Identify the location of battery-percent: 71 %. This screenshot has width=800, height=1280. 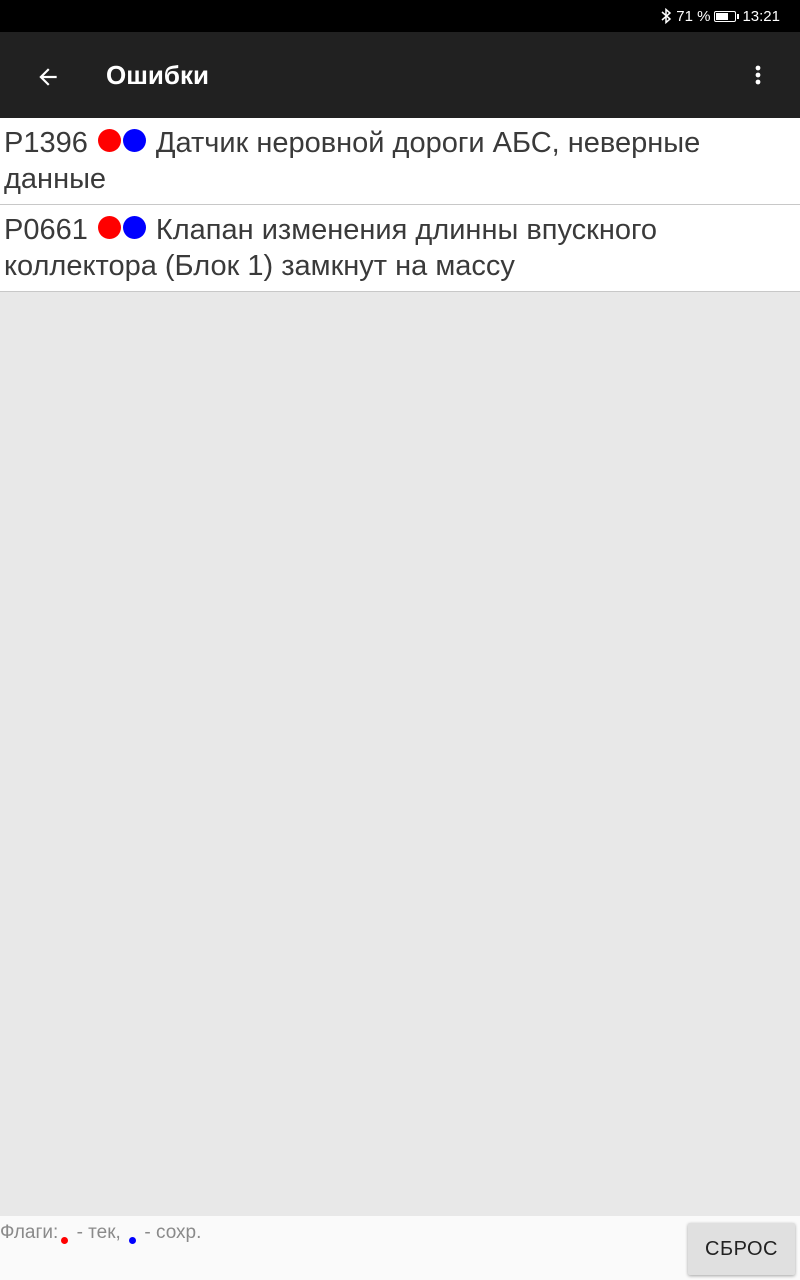
(693, 16).